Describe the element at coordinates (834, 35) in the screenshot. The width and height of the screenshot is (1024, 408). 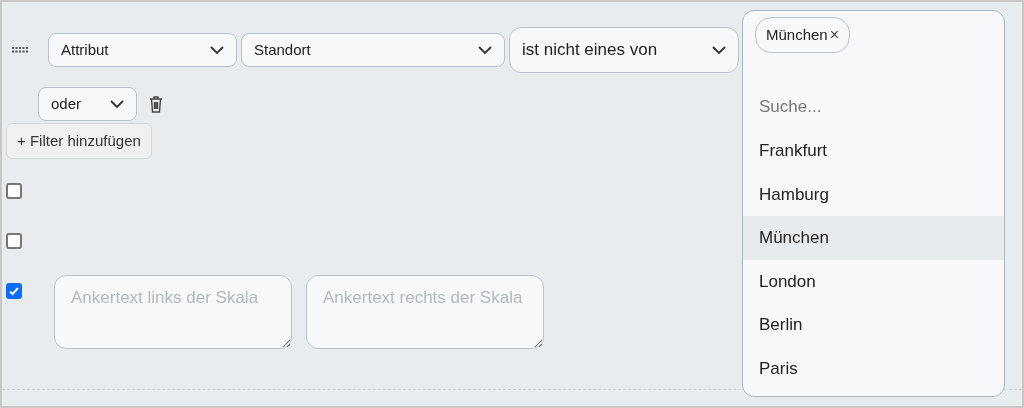
I see `remove-tag-button: ×` at that location.